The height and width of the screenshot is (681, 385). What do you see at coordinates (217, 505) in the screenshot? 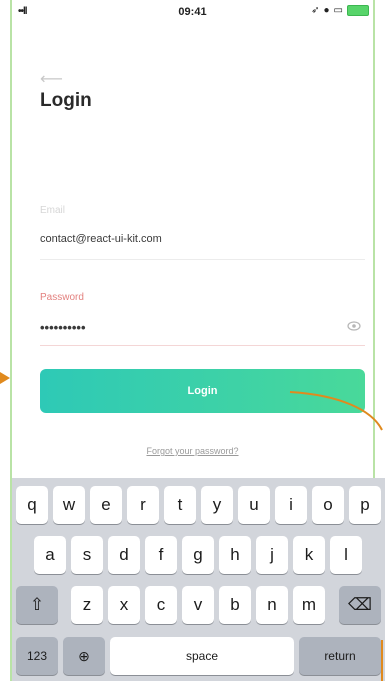
I see `key-y: y` at bounding box center [217, 505].